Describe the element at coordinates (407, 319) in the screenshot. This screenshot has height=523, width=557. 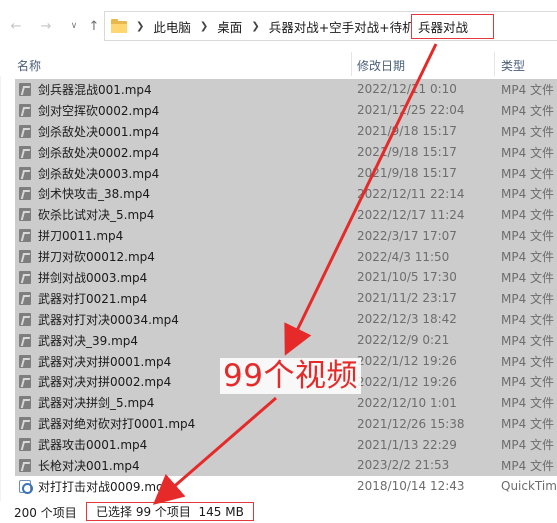
I see `file-date: 2022/12/3 18:42` at that location.